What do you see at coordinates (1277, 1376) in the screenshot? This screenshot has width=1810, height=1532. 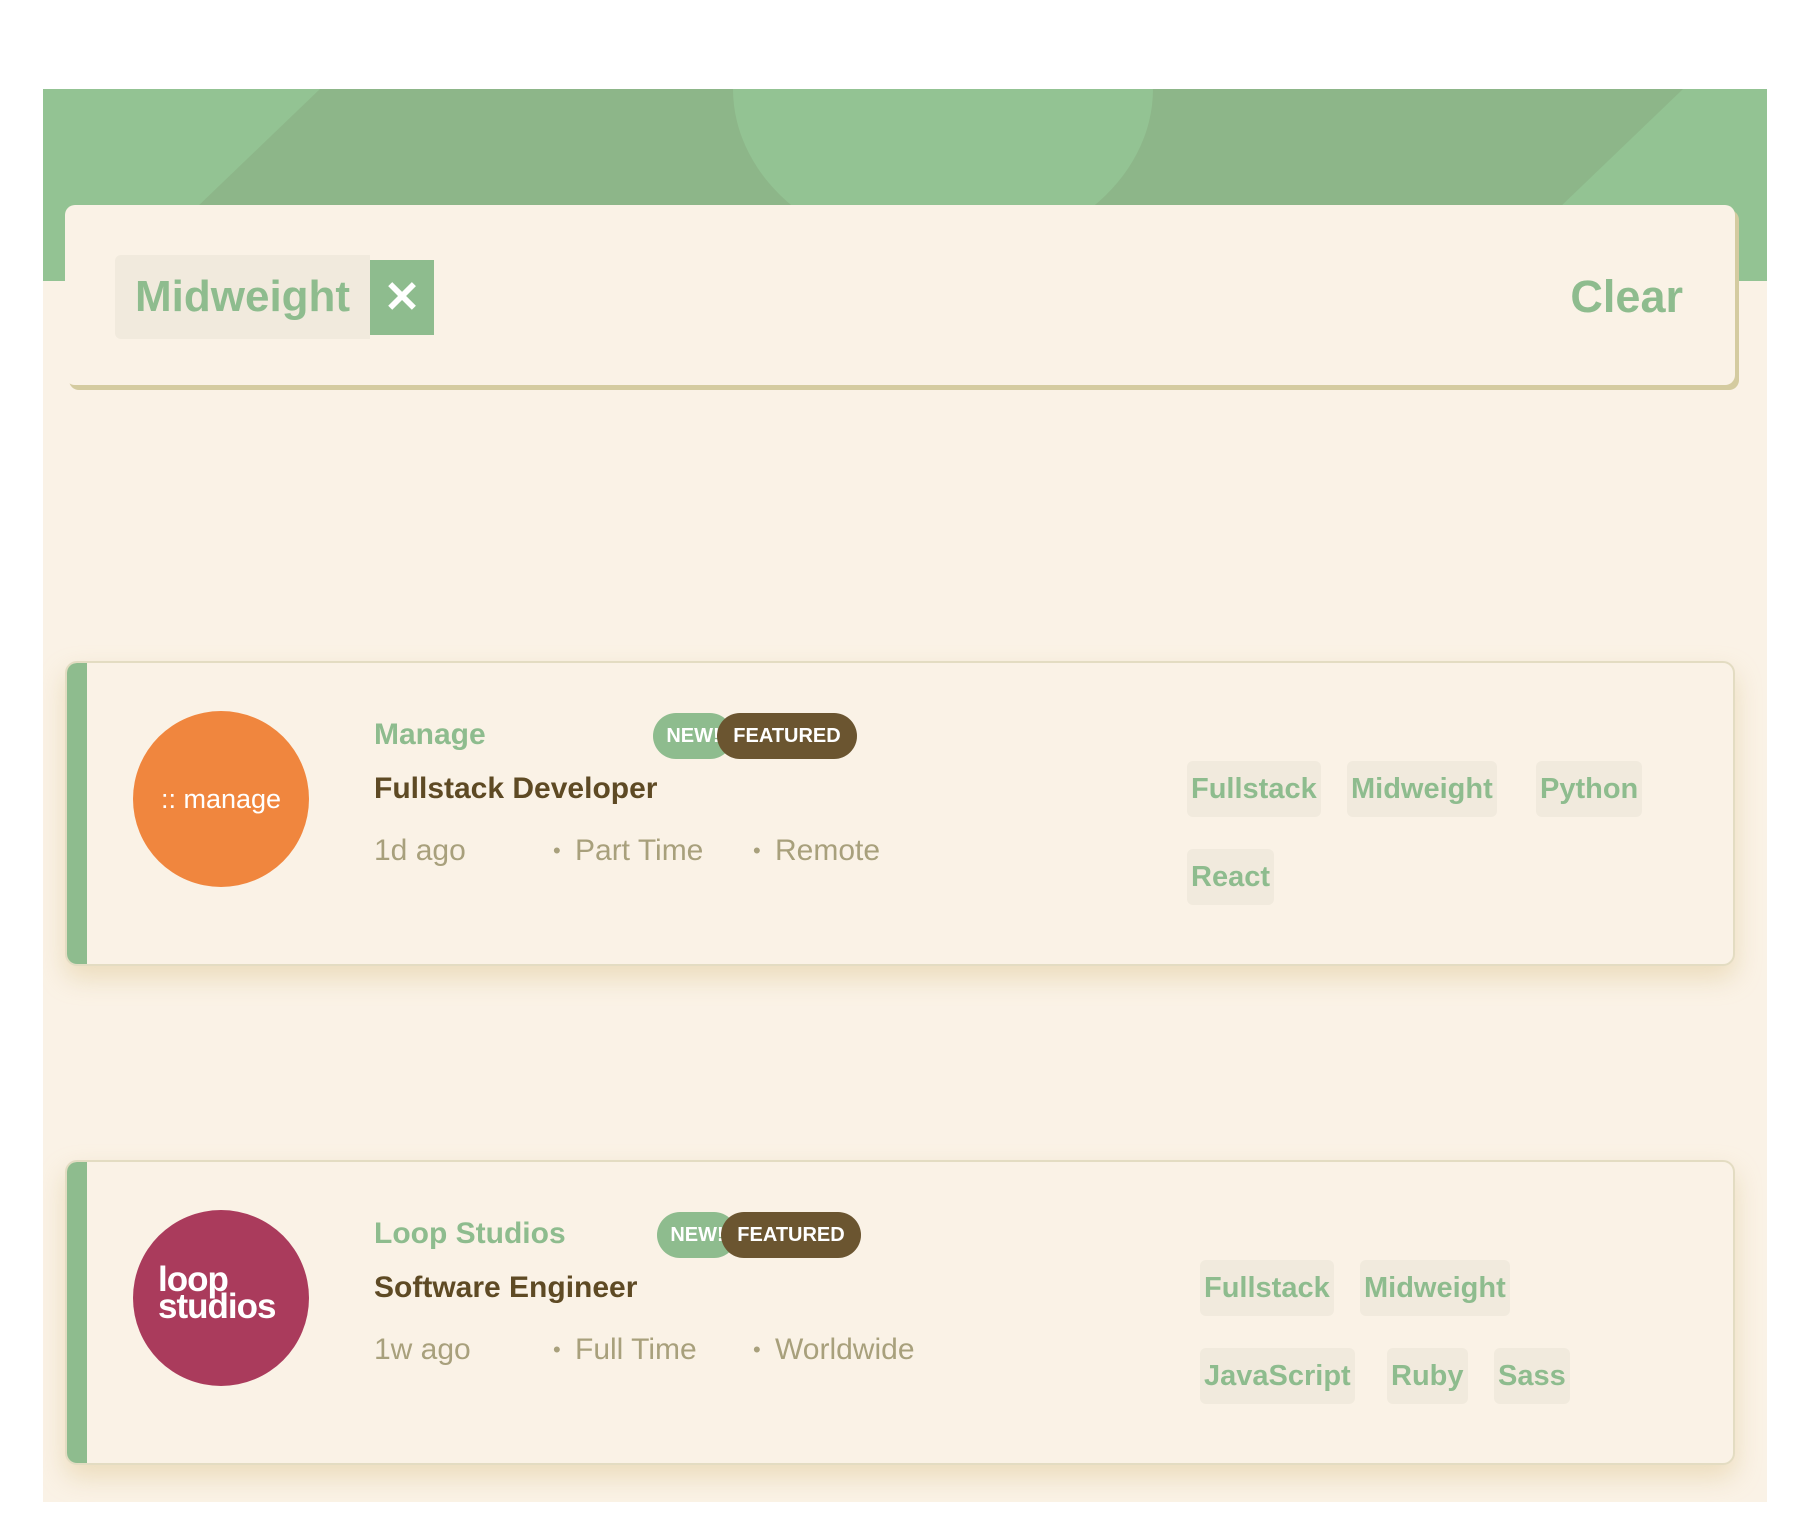 I see `tag-javascript: JavaScript` at bounding box center [1277, 1376].